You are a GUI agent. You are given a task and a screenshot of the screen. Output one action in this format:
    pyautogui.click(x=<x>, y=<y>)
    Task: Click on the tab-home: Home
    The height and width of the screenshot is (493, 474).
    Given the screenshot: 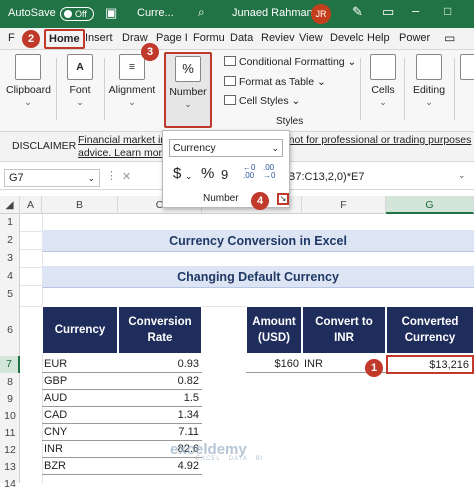 What is the action you would take?
    pyautogui.click(x=64, y=39)
    